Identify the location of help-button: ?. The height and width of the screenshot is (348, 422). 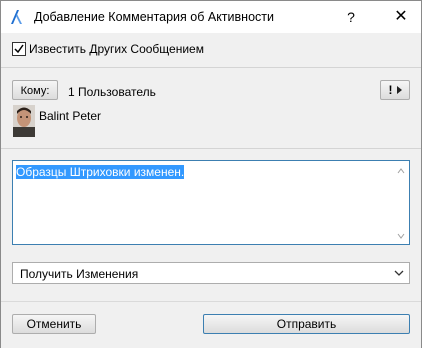
(351, 17).